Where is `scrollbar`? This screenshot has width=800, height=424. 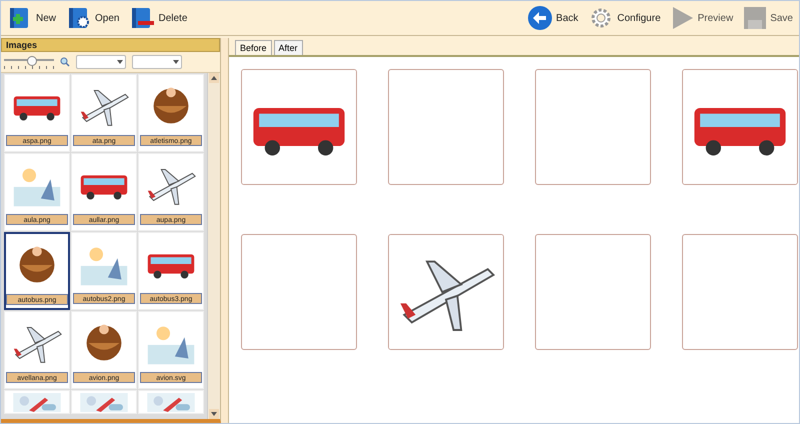 scrollbar is located at coordinates (213, 246).